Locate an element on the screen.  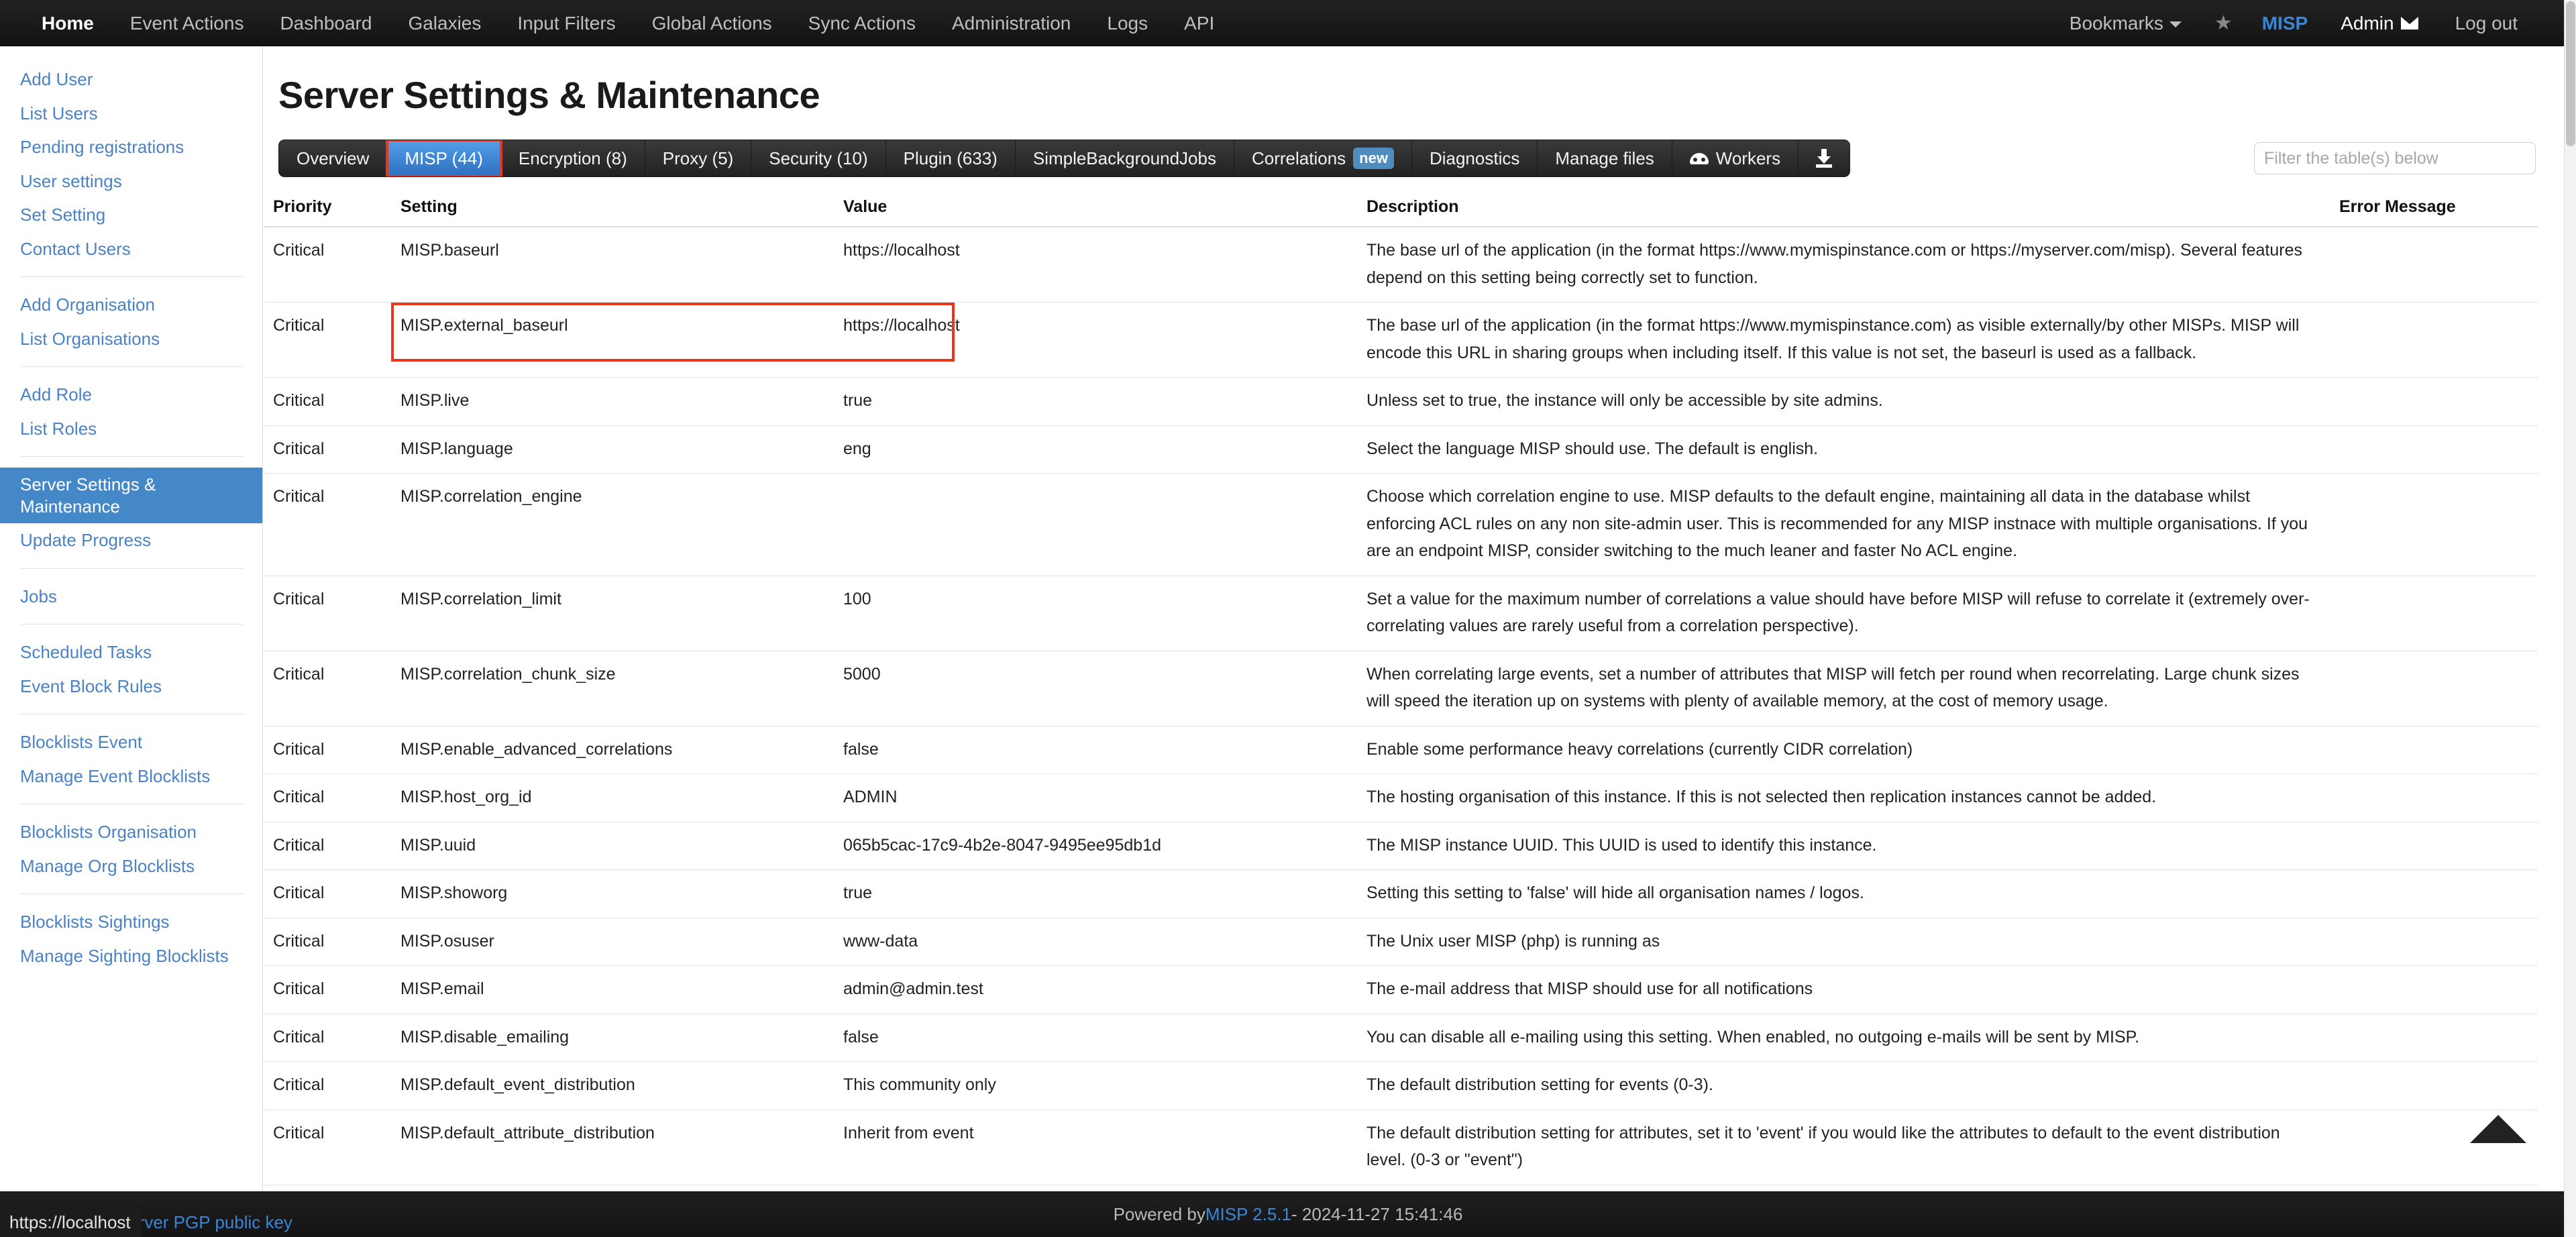
sidebar-item-set-setting: Set Setting is located at coordinates (131, 215).